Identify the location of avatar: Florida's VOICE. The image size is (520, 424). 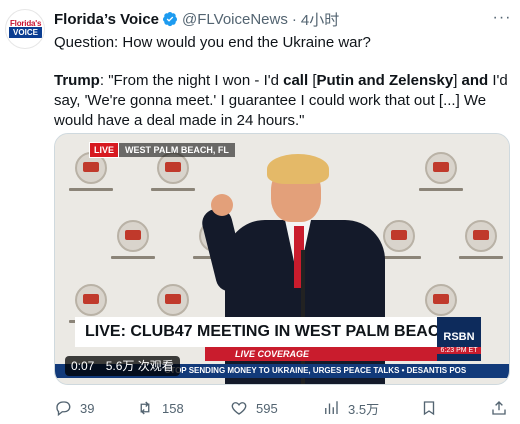
(25, 29).